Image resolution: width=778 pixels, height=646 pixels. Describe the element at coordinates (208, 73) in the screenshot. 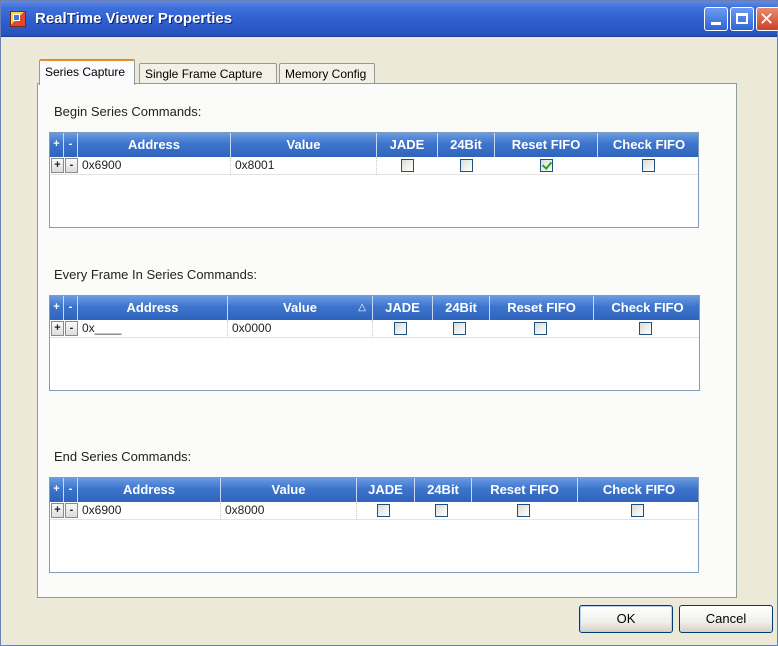

I see `tab-single-frame-capture: Single Frame Capture` at that location.